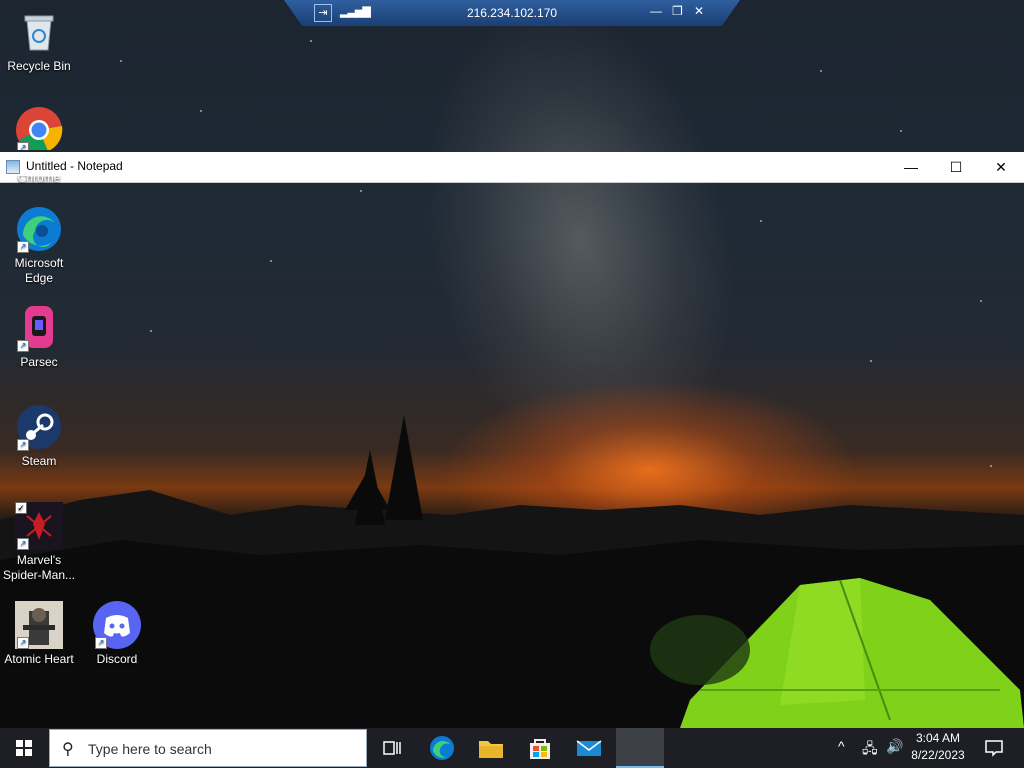 Image resolution: width=1024 pixels, height=773 pixels. What do you see at coordinates (39, 270) in the screenshot?
I see `desktop-icon-label: Microsoft Edge` at bounding box center [39, 270].